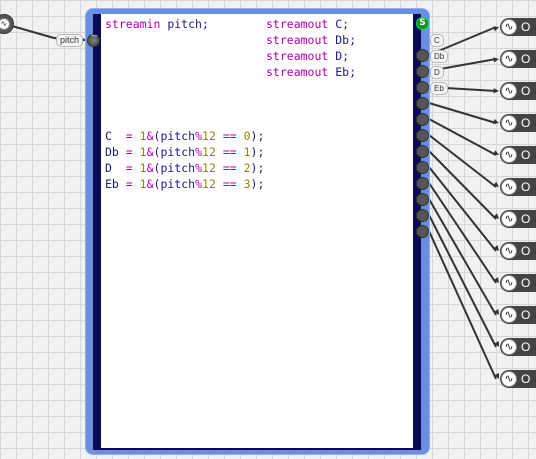  Describe the element at coordinates (185, 136) in the screenshot. I see `assign-c: C = 1&(pitch%12 == 0);` at that location.